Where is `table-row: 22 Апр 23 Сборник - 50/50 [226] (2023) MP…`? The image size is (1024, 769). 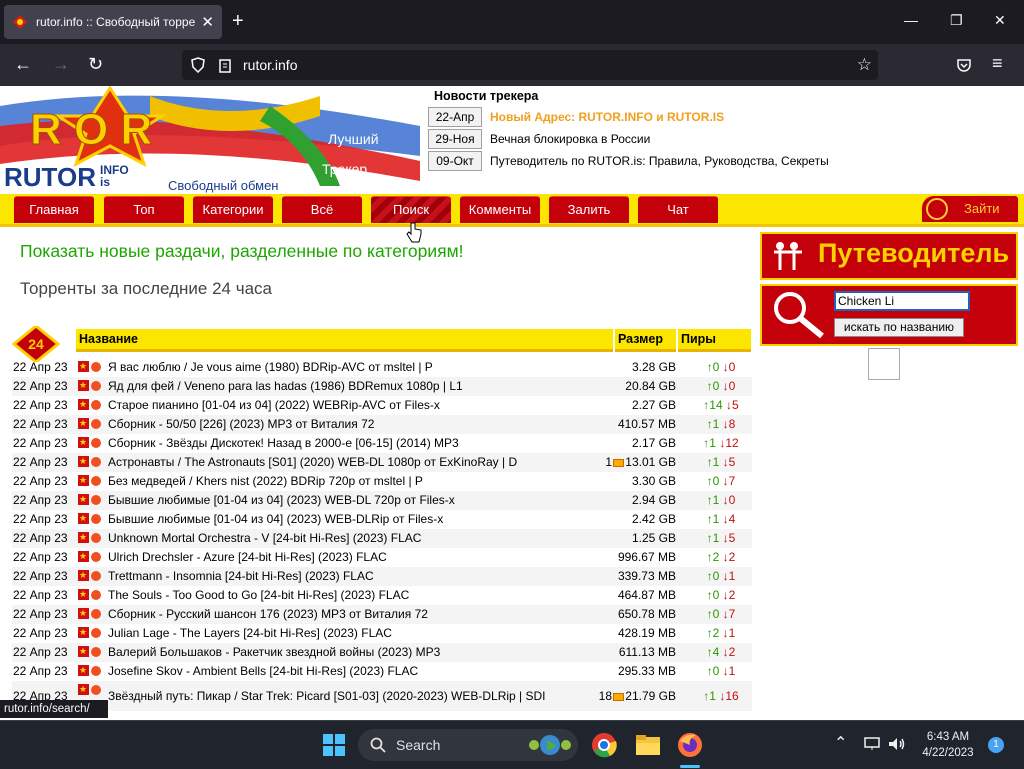 table-row: 22 Апр 23 Сборник - 50/50 [226] (2023) MP… is located at coordinates (382, 424).